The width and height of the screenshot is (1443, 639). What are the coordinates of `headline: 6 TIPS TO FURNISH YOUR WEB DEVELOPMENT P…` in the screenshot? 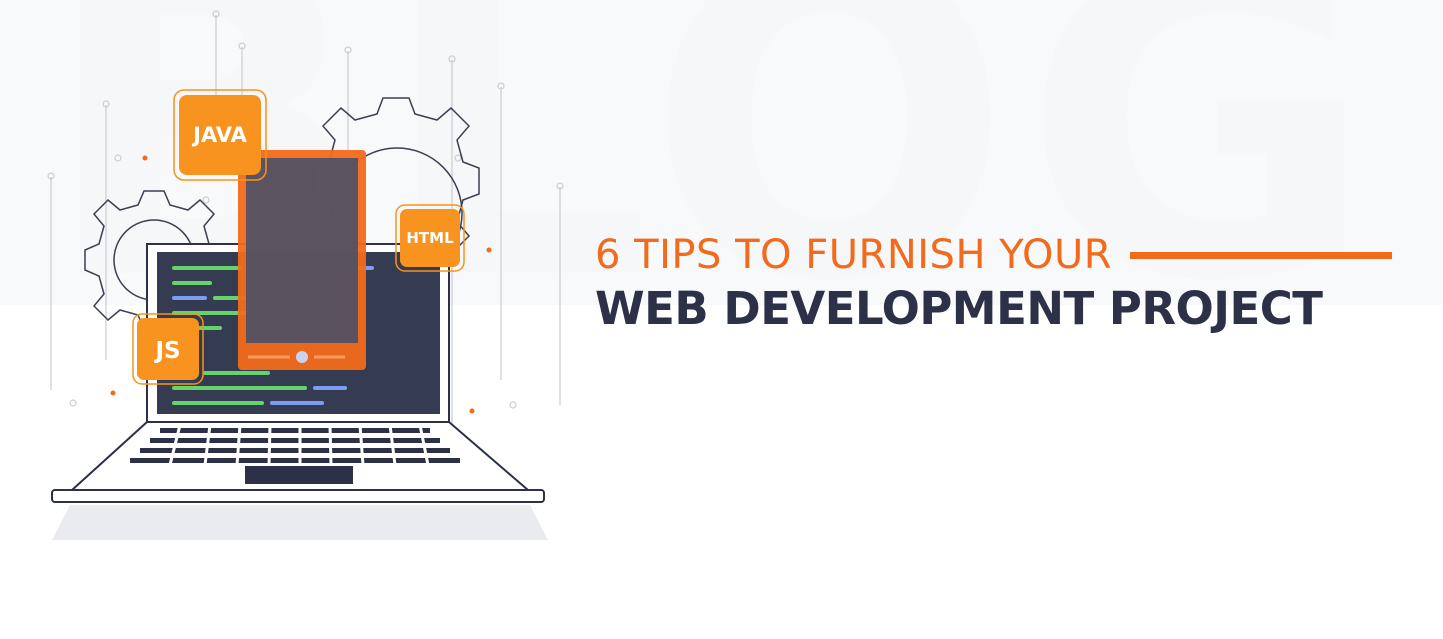 It's located at (994, 283).